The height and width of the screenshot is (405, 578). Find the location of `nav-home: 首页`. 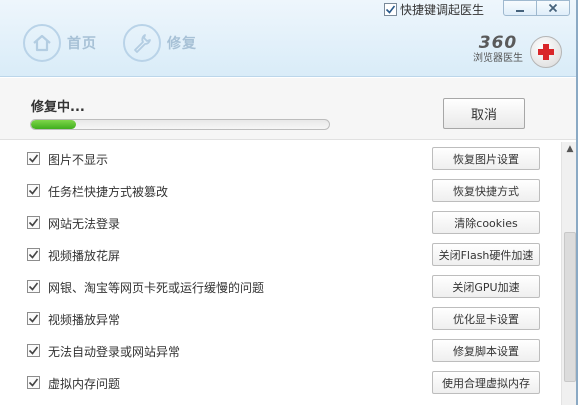

nav-home: 首页 is located at coordinates (60, 43).